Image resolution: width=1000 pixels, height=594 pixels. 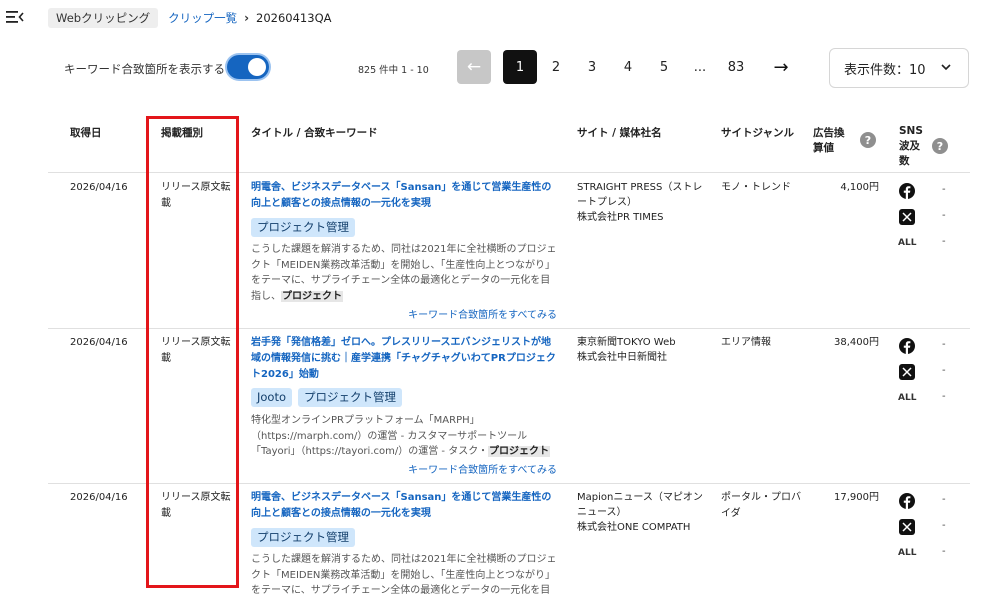 I want to click on arrow-left-icon: ←, so click(x=474, y=67).